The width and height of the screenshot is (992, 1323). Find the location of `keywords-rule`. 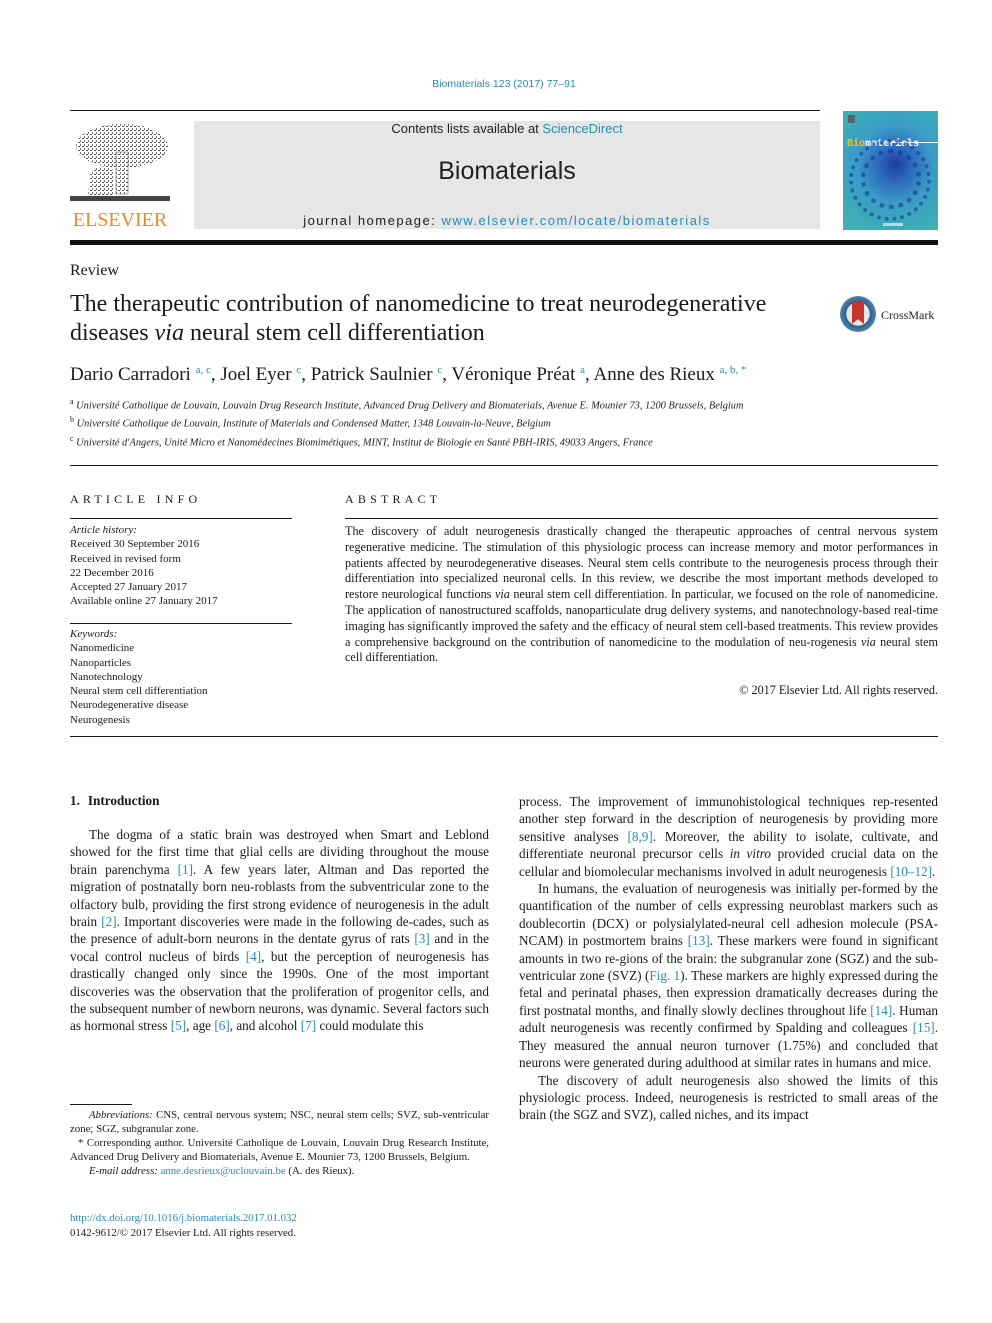

keywords-rule is located at coordinates (181, 623).